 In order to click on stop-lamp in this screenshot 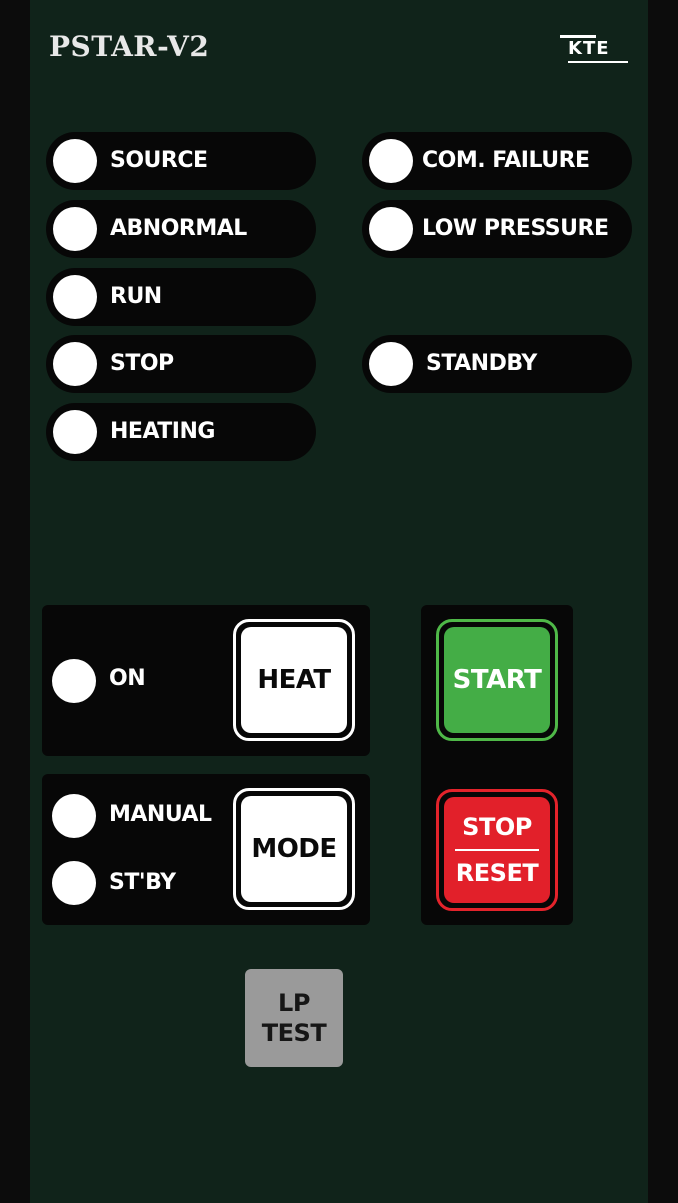, I will do `click(75, 364)`.